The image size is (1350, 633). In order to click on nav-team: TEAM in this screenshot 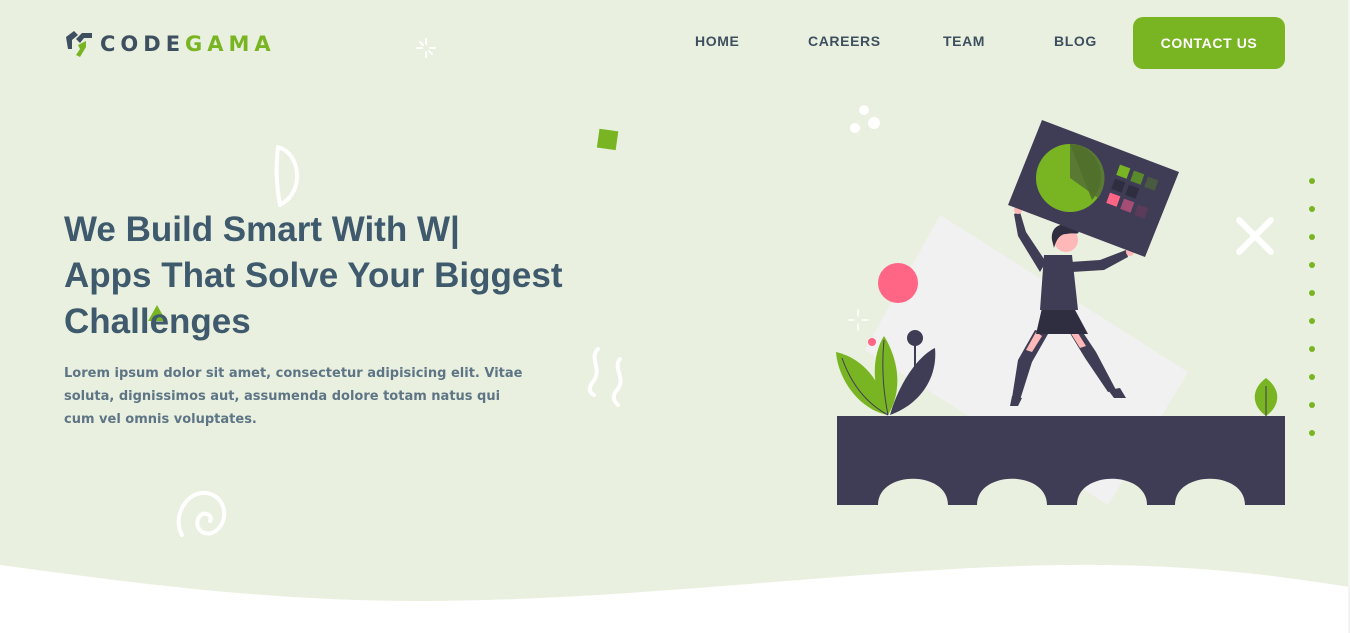, I will do `click(964, 41)`.